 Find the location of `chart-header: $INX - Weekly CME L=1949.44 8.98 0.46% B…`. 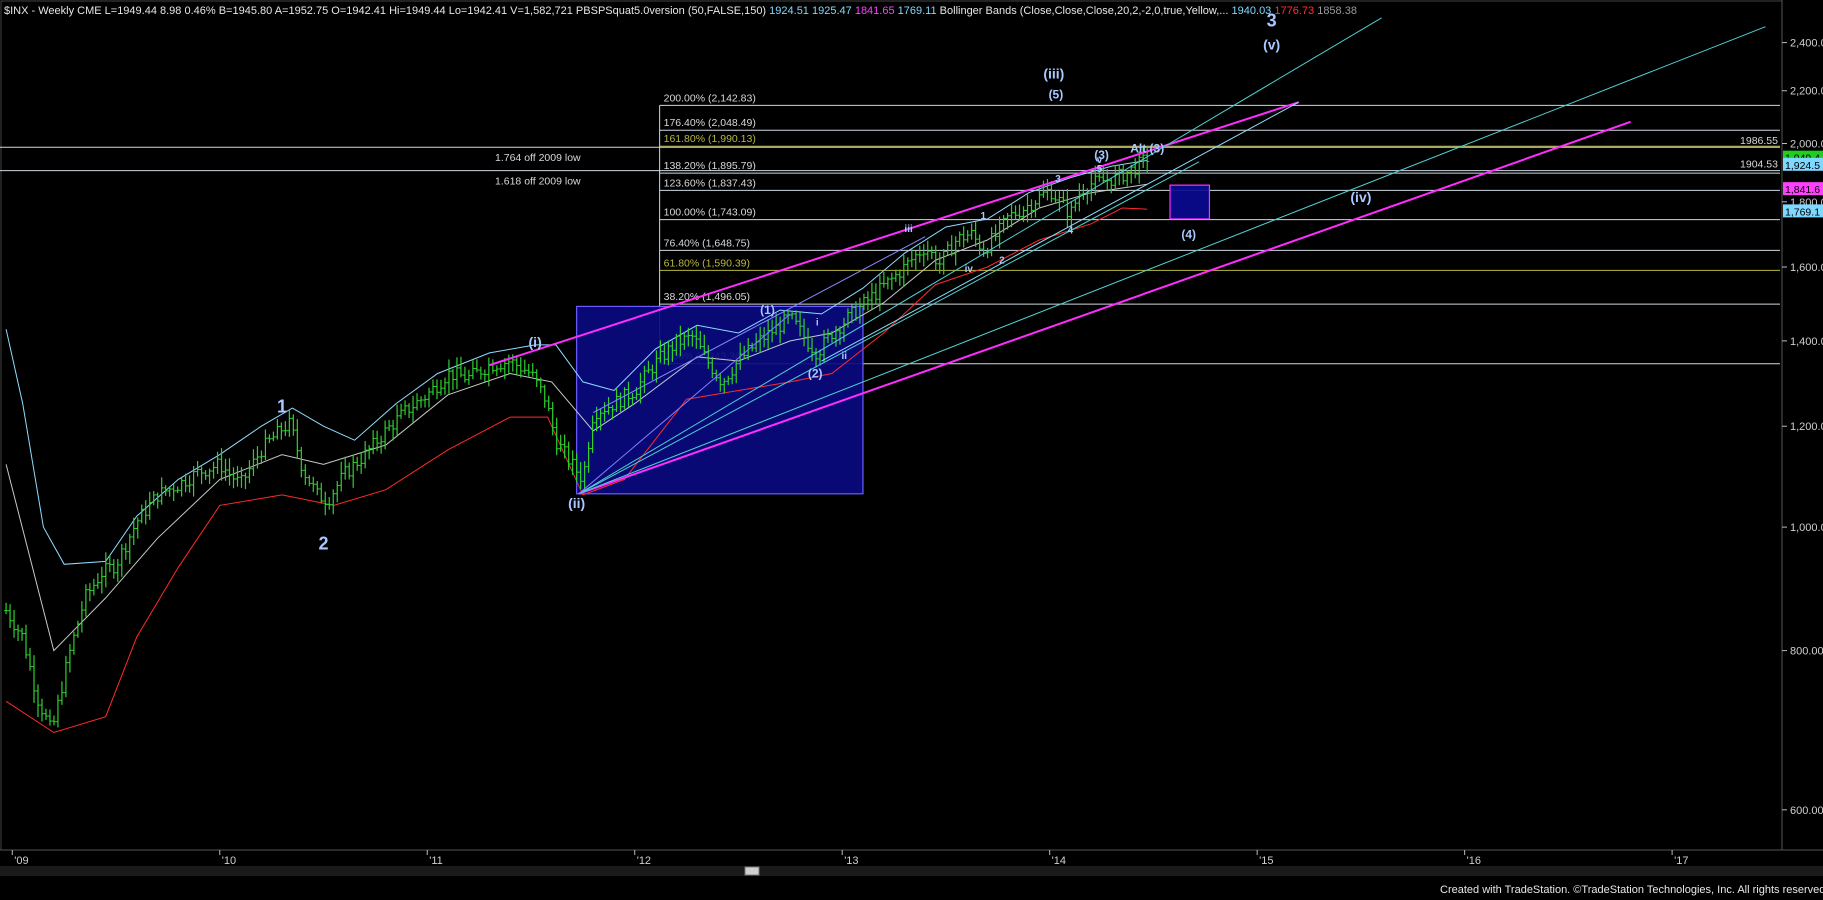

chart-header: $INX - Weekly CME L=1949.44 8.98 0.46% B… is located at coordinates (680, 11).